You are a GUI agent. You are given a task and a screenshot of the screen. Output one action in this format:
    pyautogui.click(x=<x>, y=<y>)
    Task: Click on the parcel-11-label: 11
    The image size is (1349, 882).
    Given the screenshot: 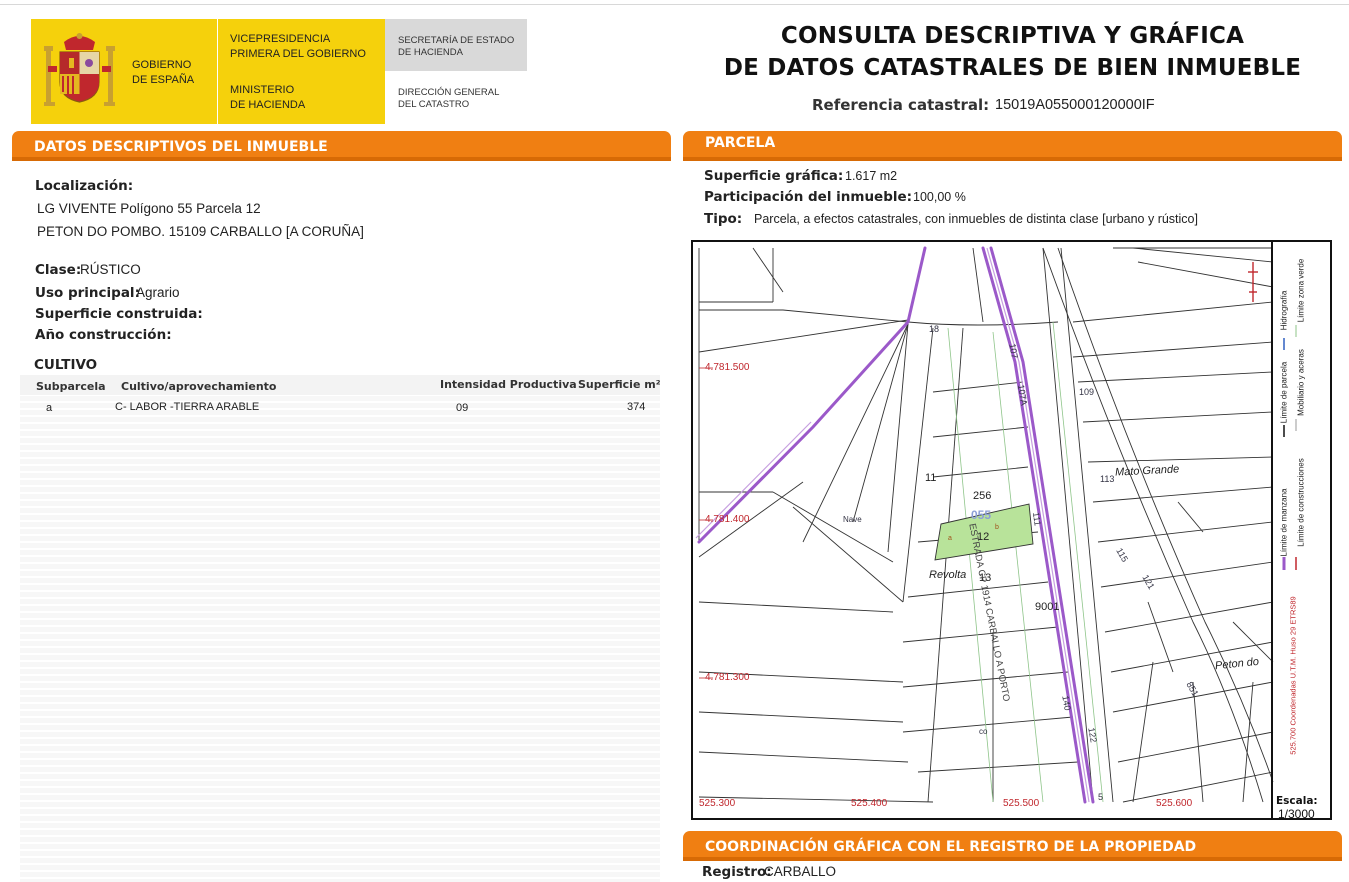 What is the action you would take?
    pyautogui.click(x=931, y=478)
    